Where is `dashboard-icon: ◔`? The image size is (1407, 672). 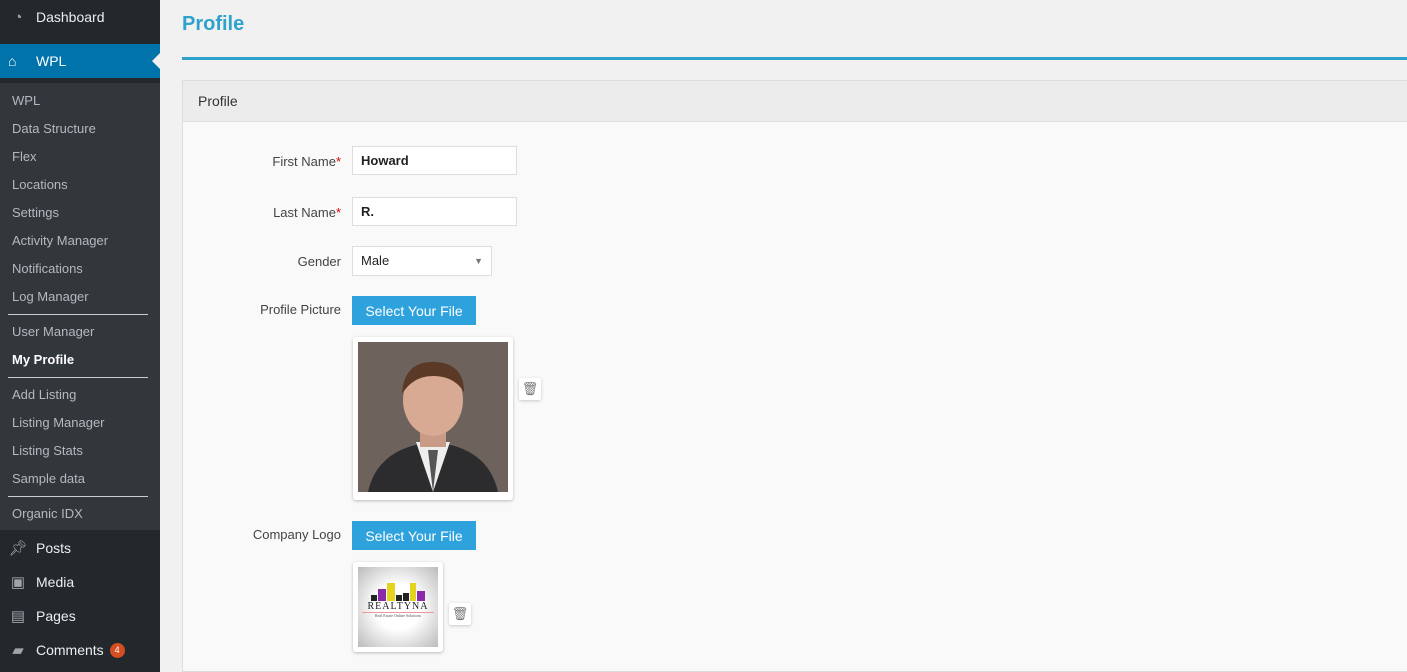 dashboard-icon: ◔ is located at coordinates (18, 17).